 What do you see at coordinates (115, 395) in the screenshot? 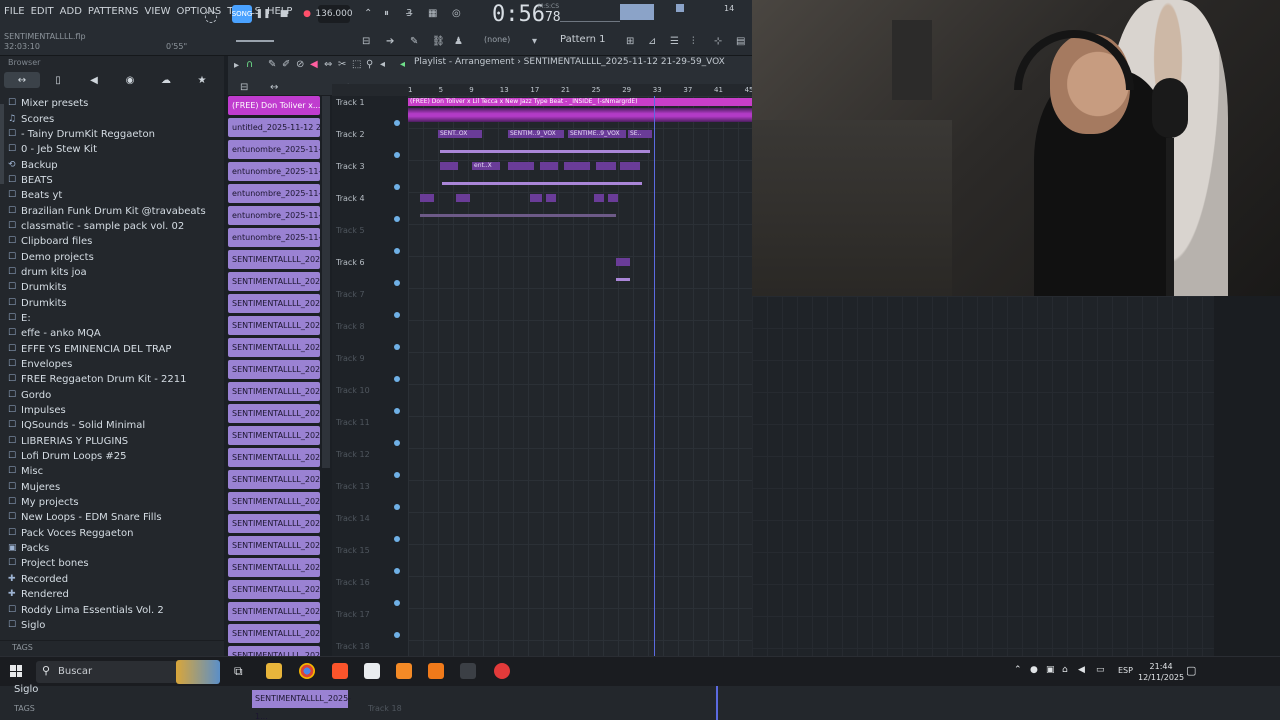
I see `browser-item: ☐ Gordo` at bounding box center [115, 395].